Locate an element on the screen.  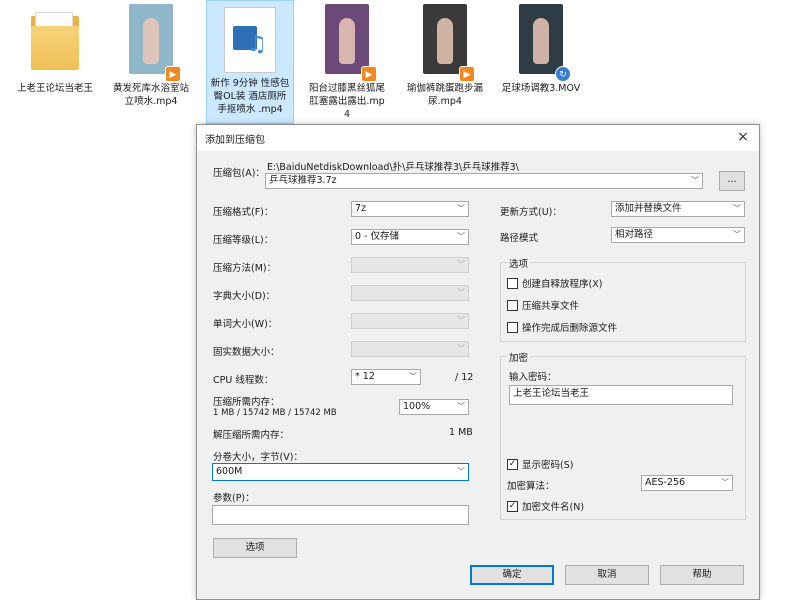
sfx-checkbox: 创建自释放程序(X) is located at coordinates (554, 283).